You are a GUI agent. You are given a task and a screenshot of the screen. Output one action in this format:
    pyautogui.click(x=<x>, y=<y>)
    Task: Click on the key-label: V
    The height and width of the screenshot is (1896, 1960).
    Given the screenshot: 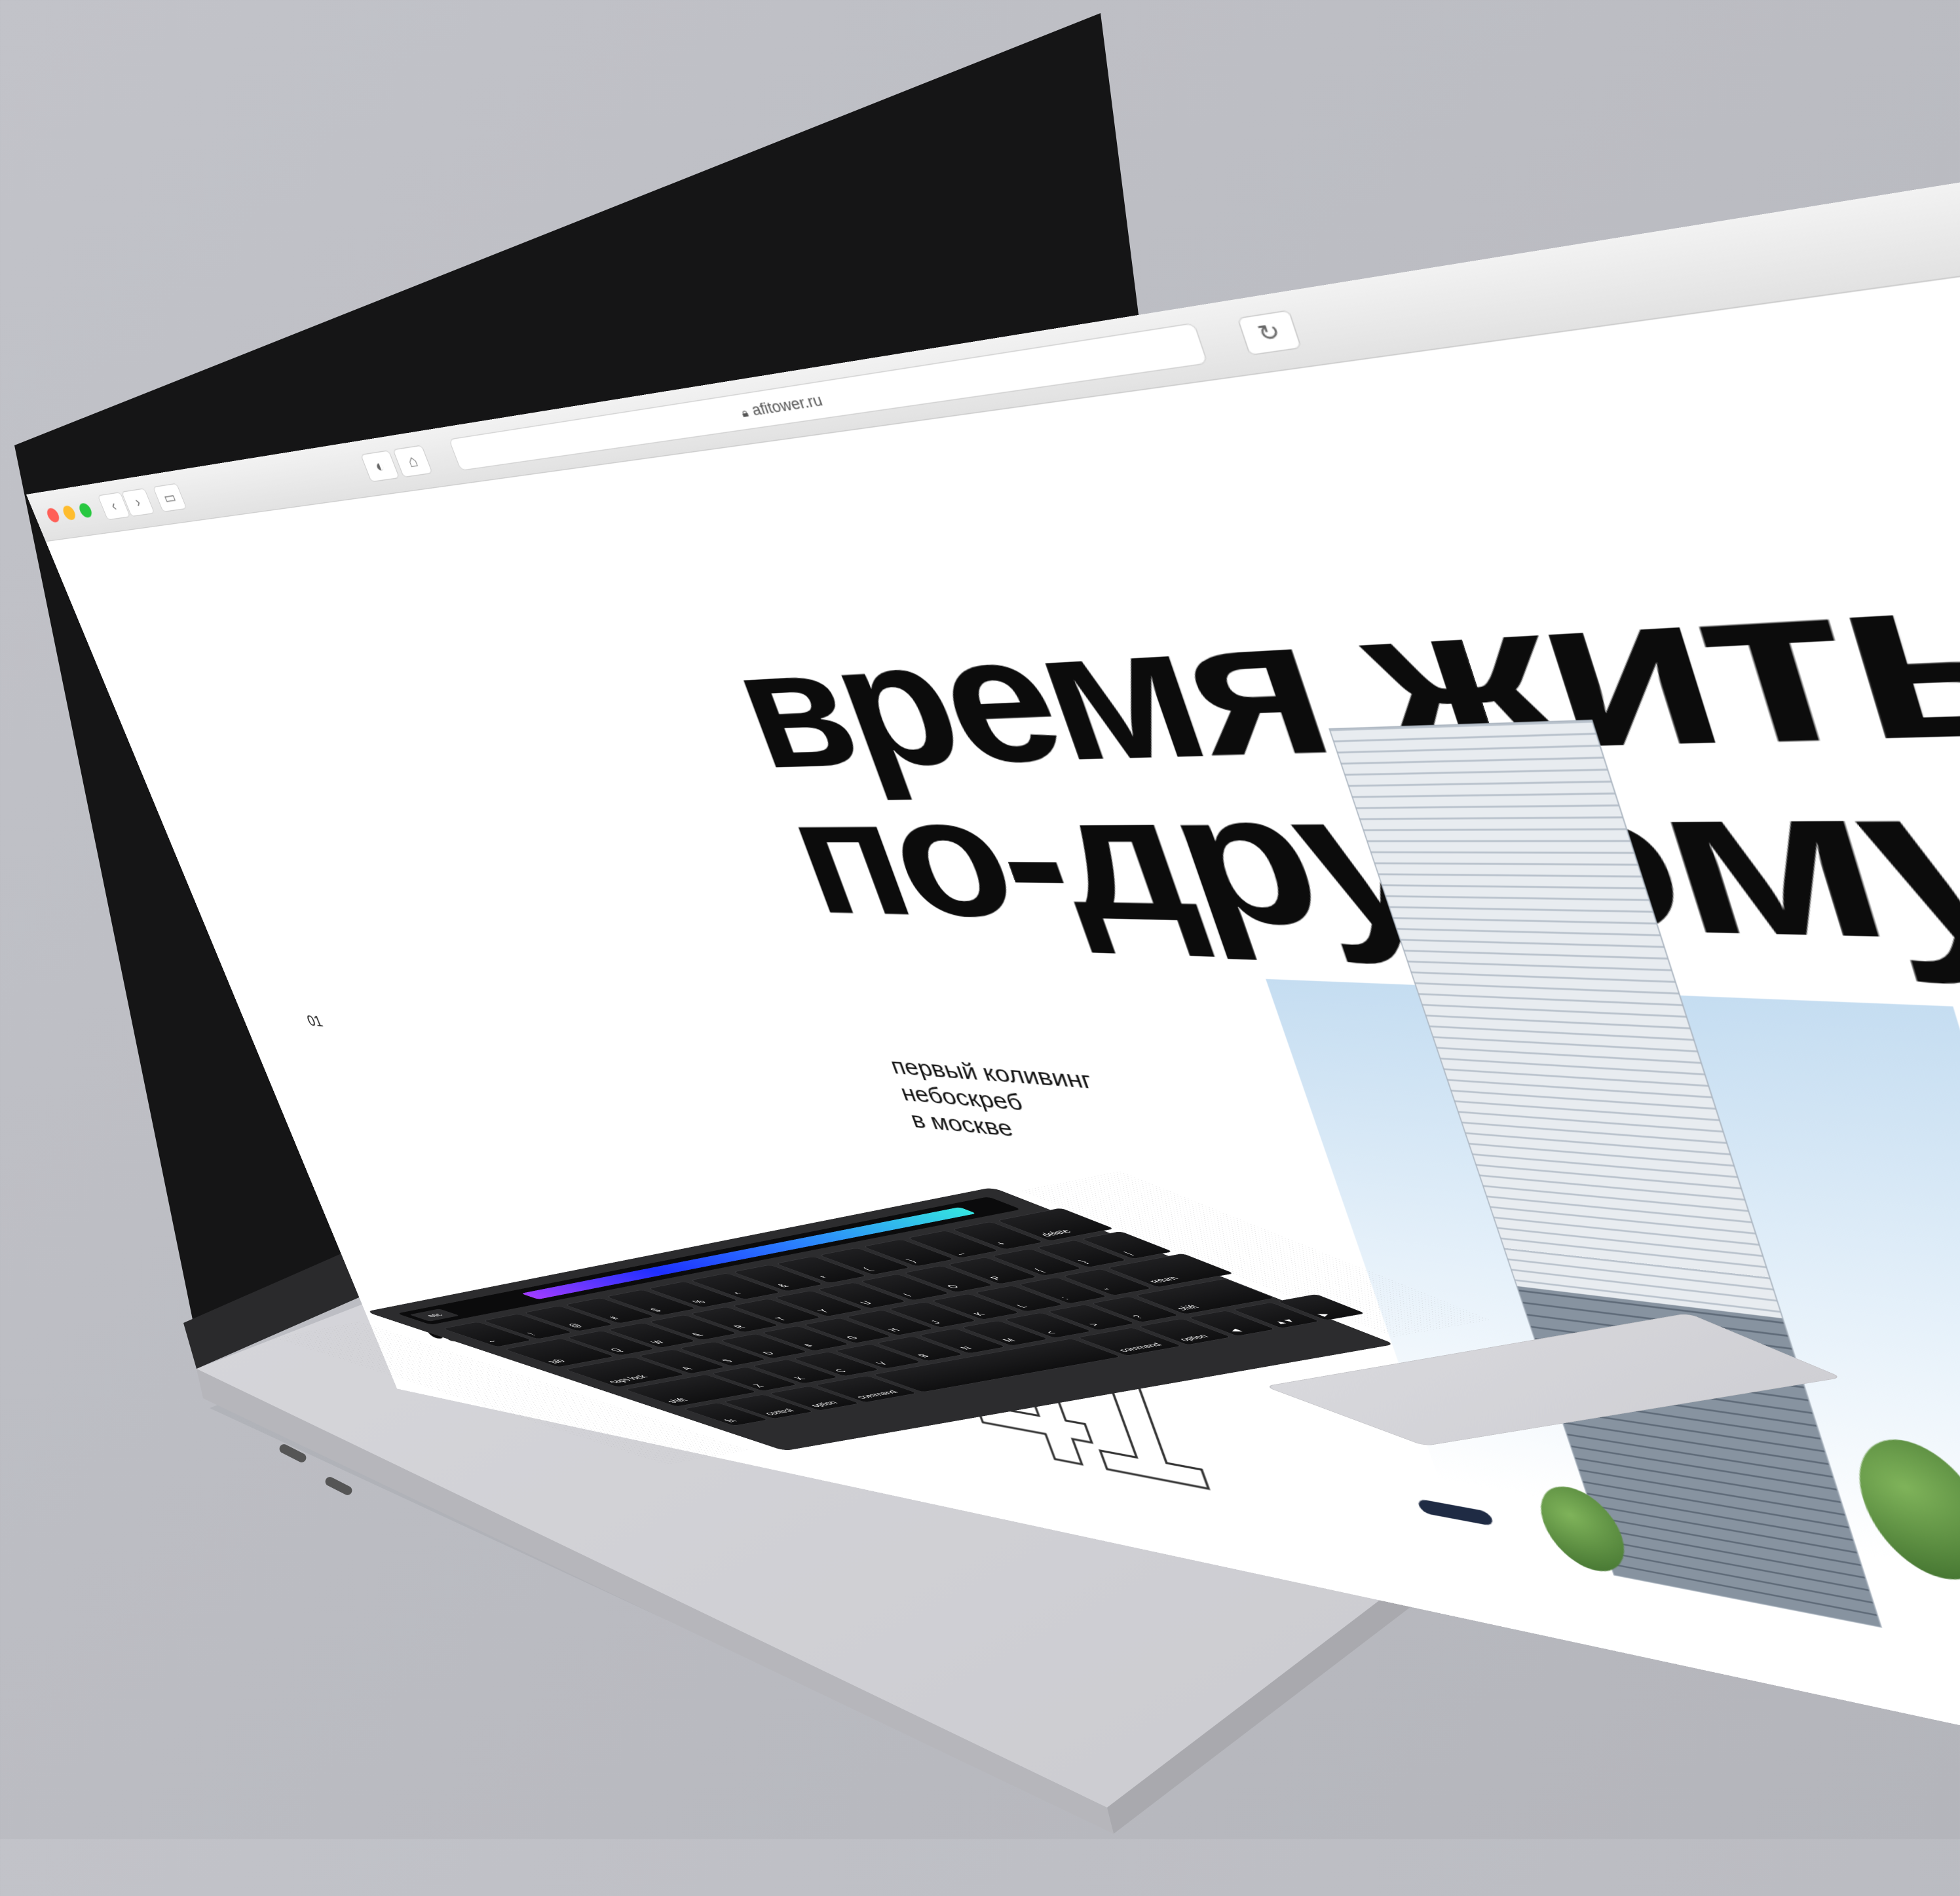 What is the action you would take?
    pyautogui.click(x=882, y=1363)
    